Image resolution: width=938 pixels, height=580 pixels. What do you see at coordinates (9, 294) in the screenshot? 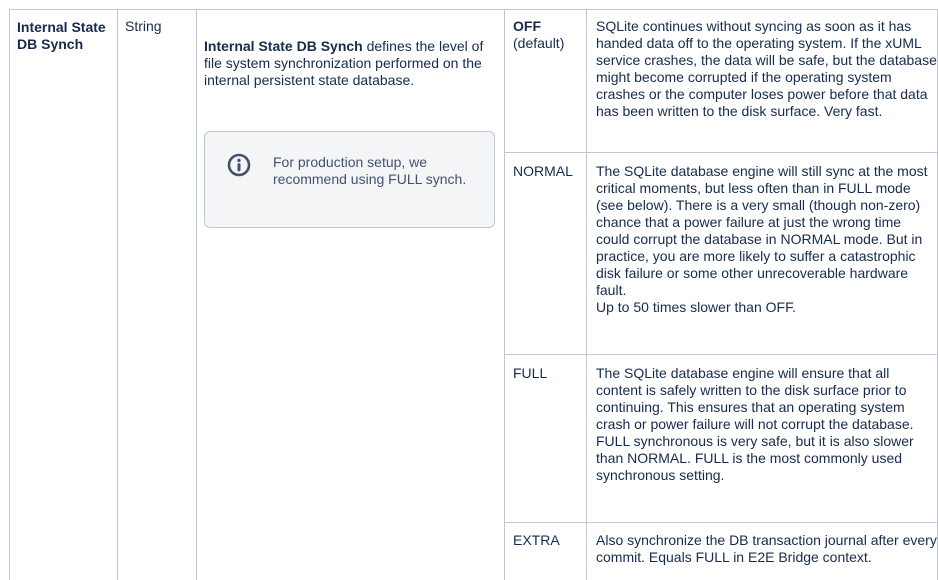
I see `table-border-left` at bounding box center [9, 294].